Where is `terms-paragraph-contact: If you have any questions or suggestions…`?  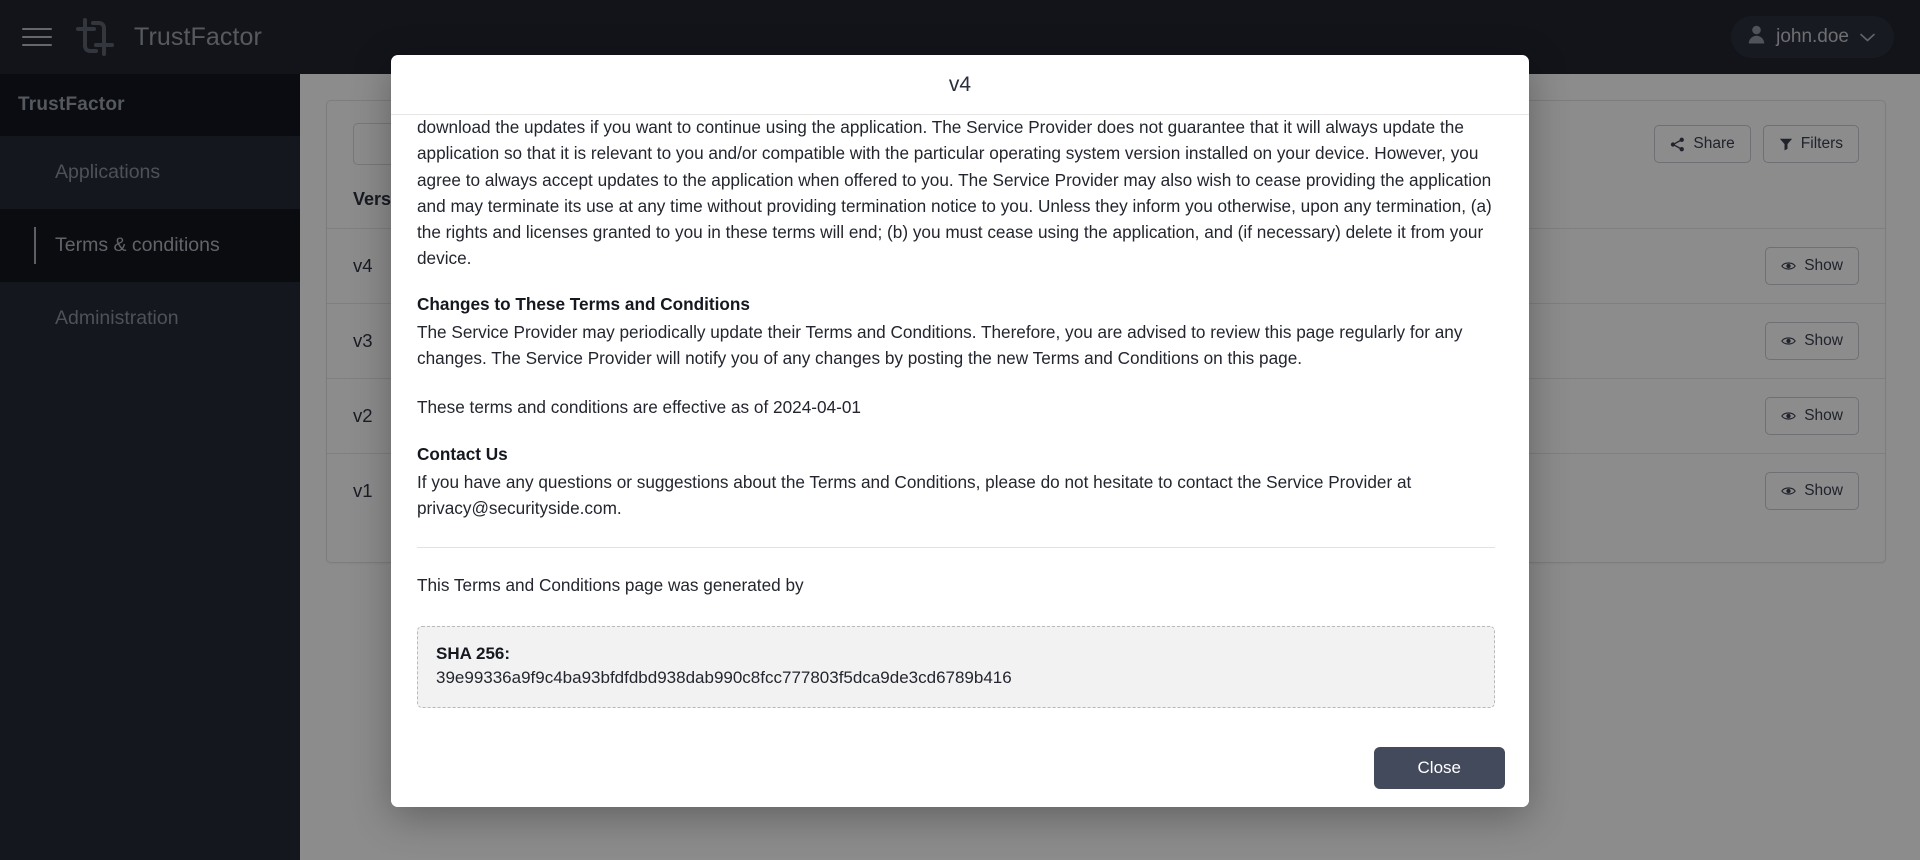
terms-paragraph-contact: If you have any questions or suggestions… is located at coordinates (914, 494).